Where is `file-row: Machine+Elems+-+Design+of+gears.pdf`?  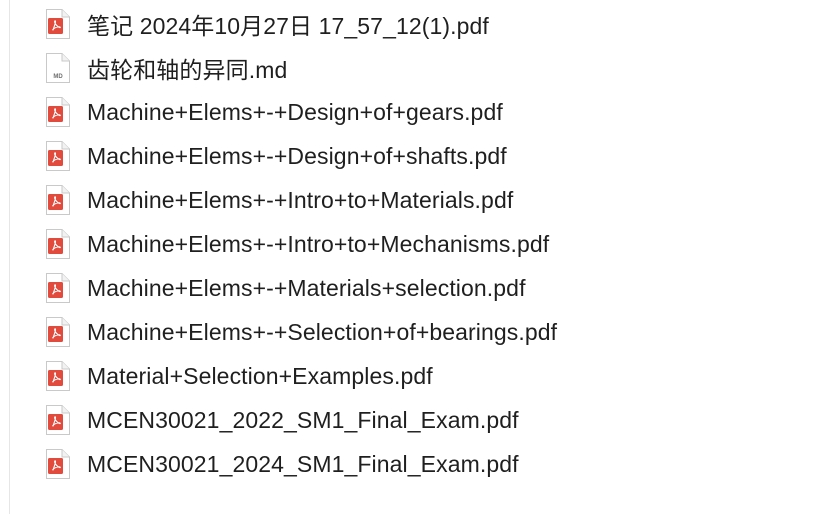 file-row: Machine+Elems+-+Design+of+gears.pdf is located at coordinates (274, 112).